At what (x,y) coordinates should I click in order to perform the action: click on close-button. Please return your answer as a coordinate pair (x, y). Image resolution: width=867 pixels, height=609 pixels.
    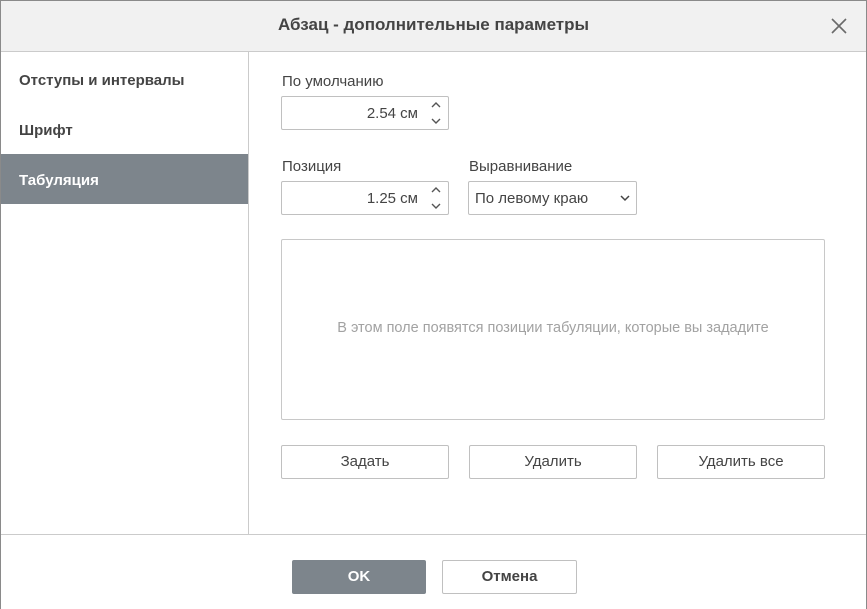
    Looking at the image, I should click on (839, 26).